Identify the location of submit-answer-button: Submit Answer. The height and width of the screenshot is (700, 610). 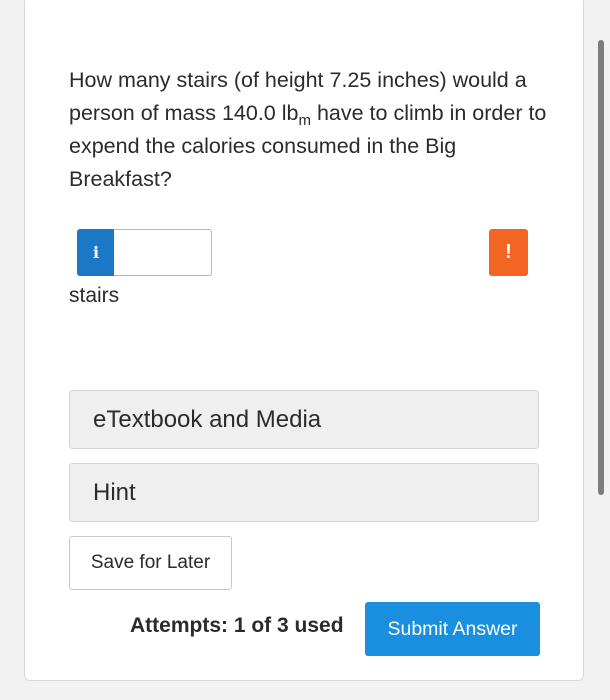
(452, 629).